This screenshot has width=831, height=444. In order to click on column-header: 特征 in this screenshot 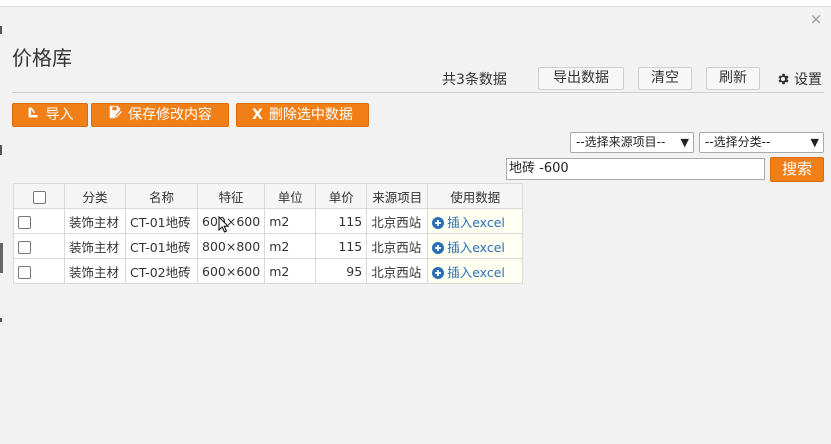, I will do `click(231, 196)`.